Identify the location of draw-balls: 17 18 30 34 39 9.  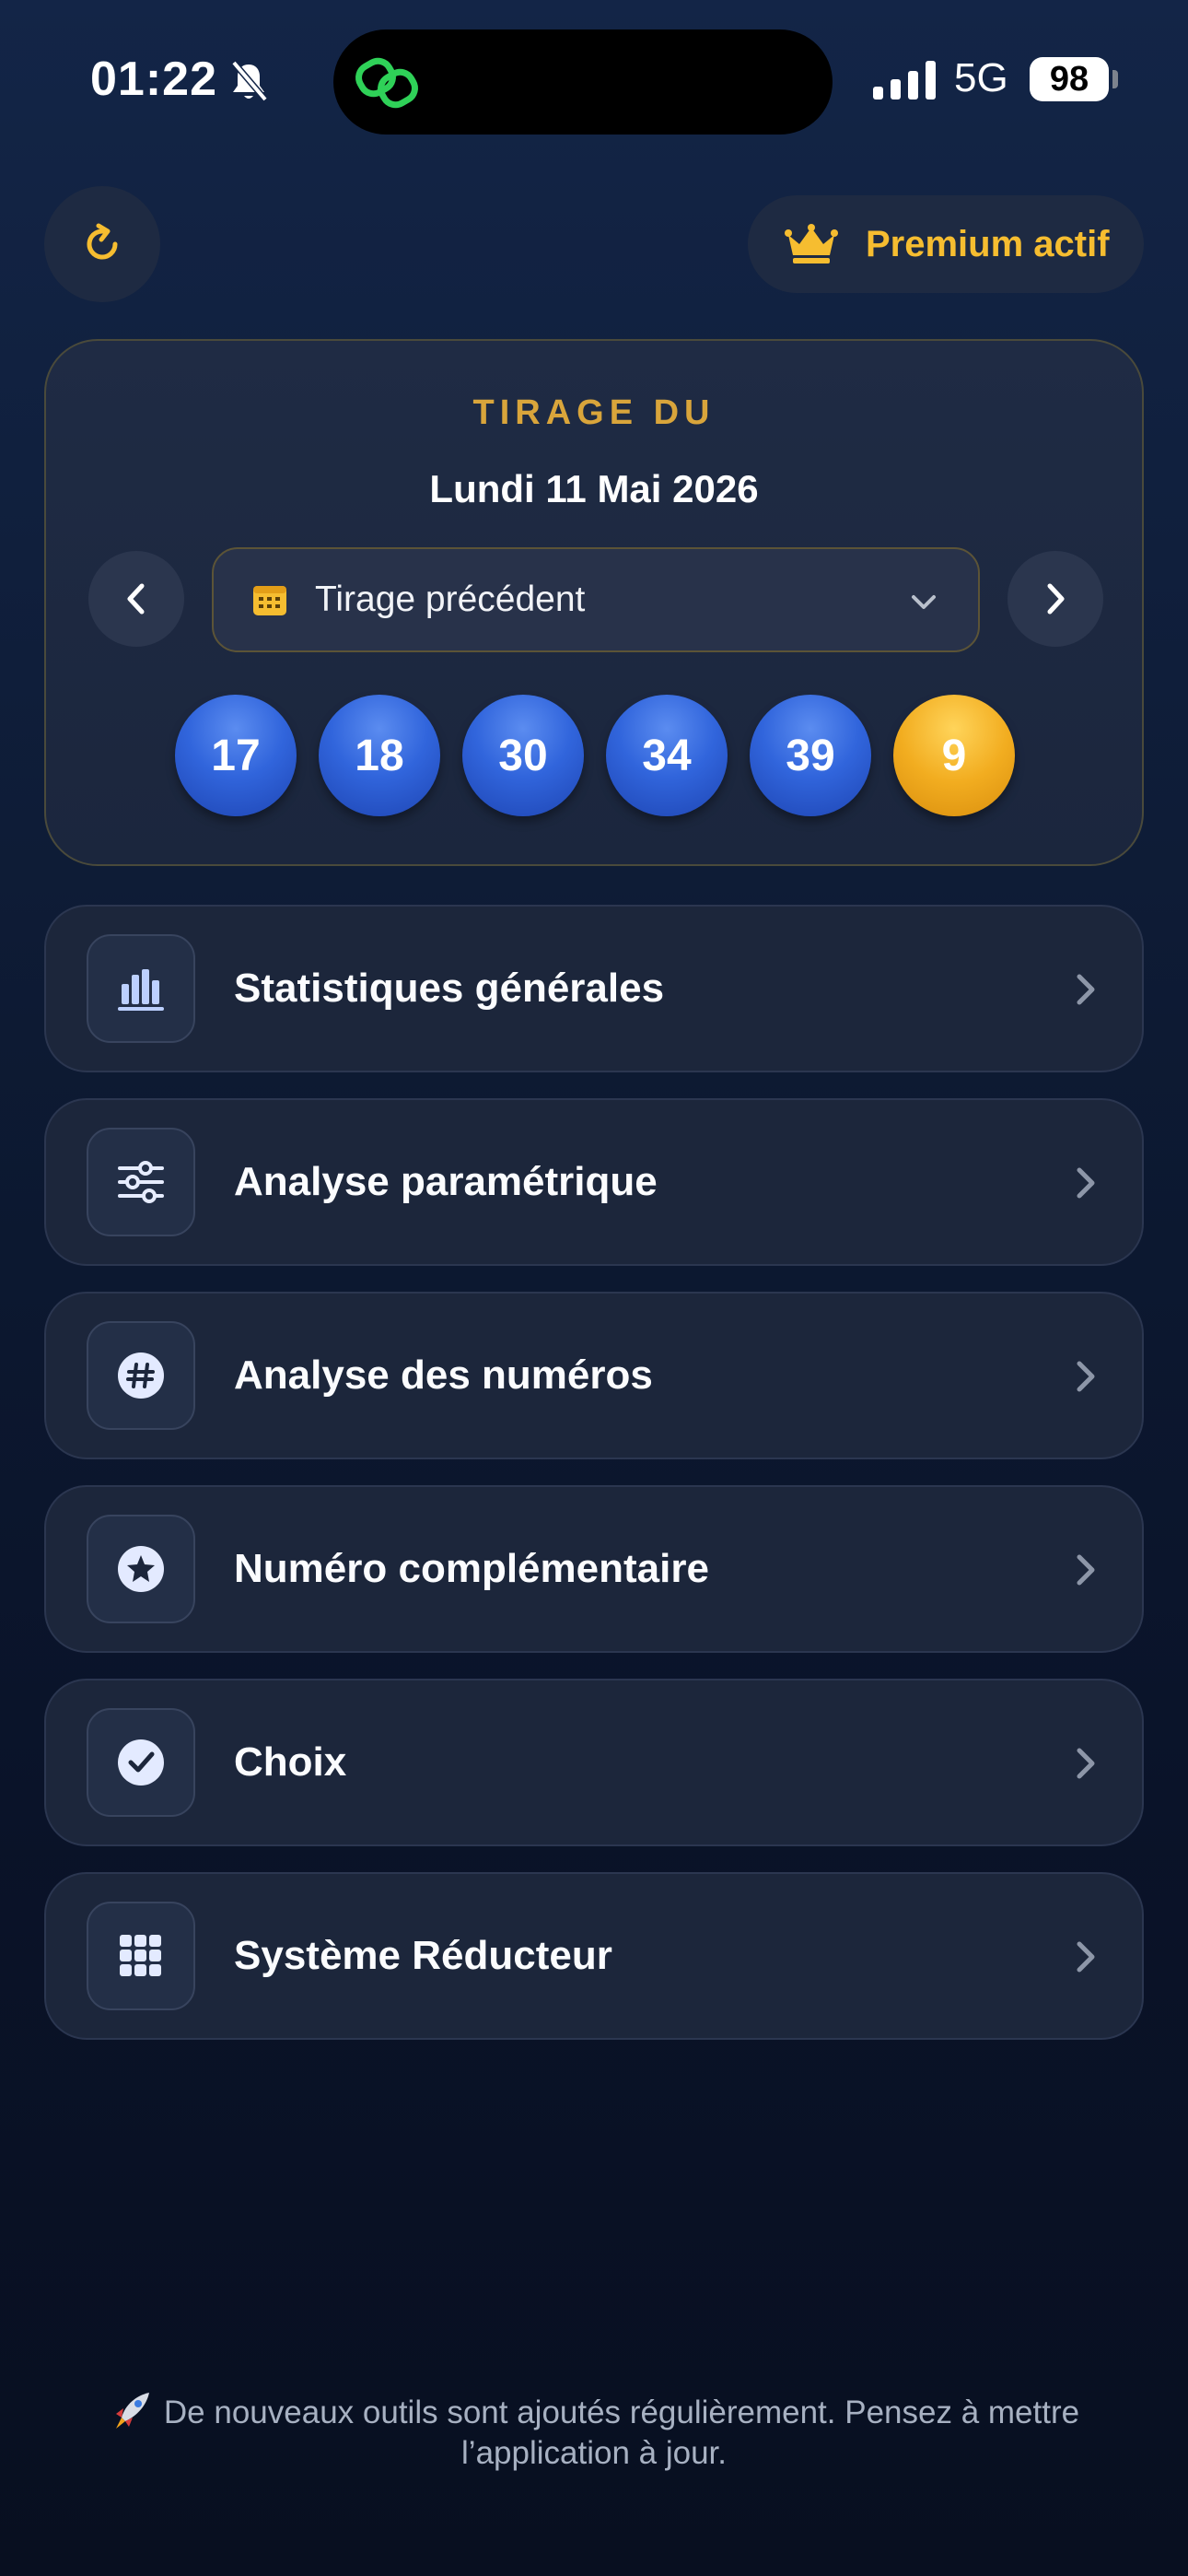
(594, 756).